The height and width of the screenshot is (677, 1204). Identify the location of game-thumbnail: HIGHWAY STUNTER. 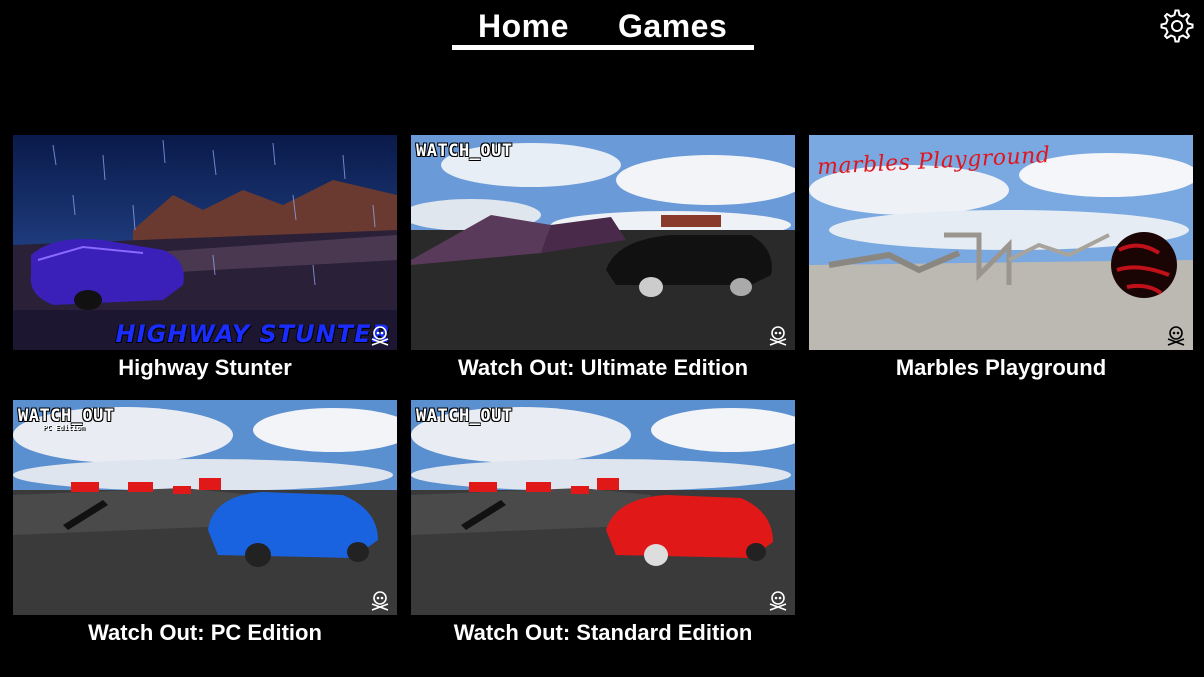
(205, 242).